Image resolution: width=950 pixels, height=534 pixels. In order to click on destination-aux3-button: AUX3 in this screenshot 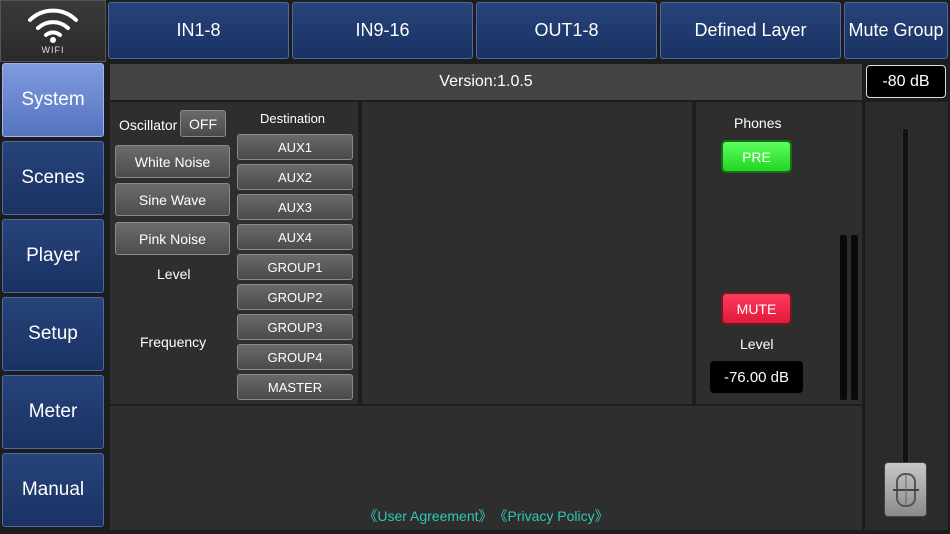, I will do `click(295, 207)`.